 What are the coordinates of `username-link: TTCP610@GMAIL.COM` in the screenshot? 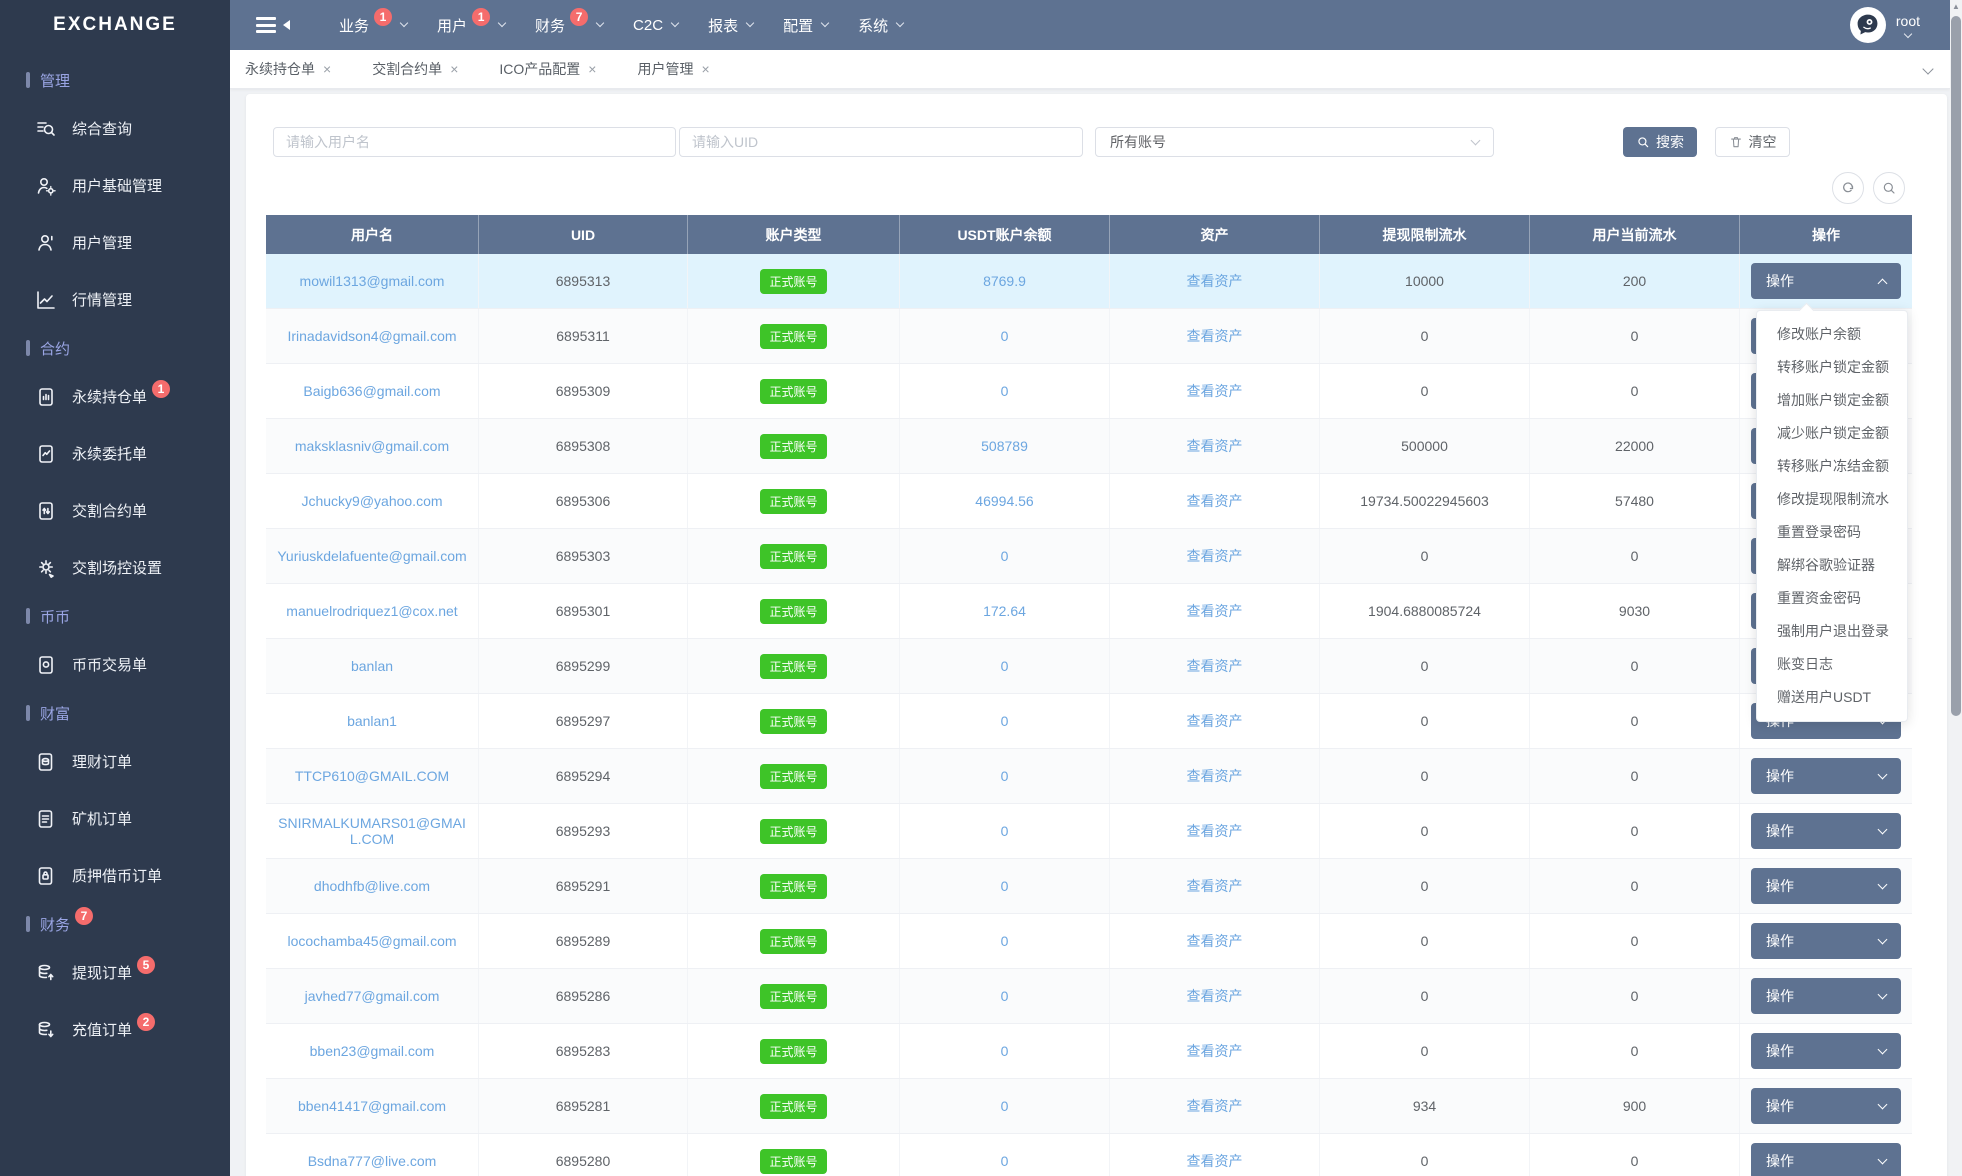 It's located at (372, 776).